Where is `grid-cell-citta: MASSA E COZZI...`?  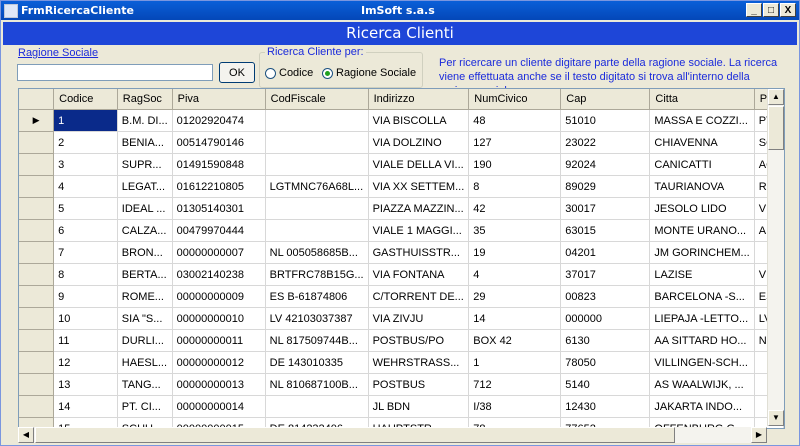
grid-cell-citta: MASSA E COZZI... is located at coordinates (702, 120).